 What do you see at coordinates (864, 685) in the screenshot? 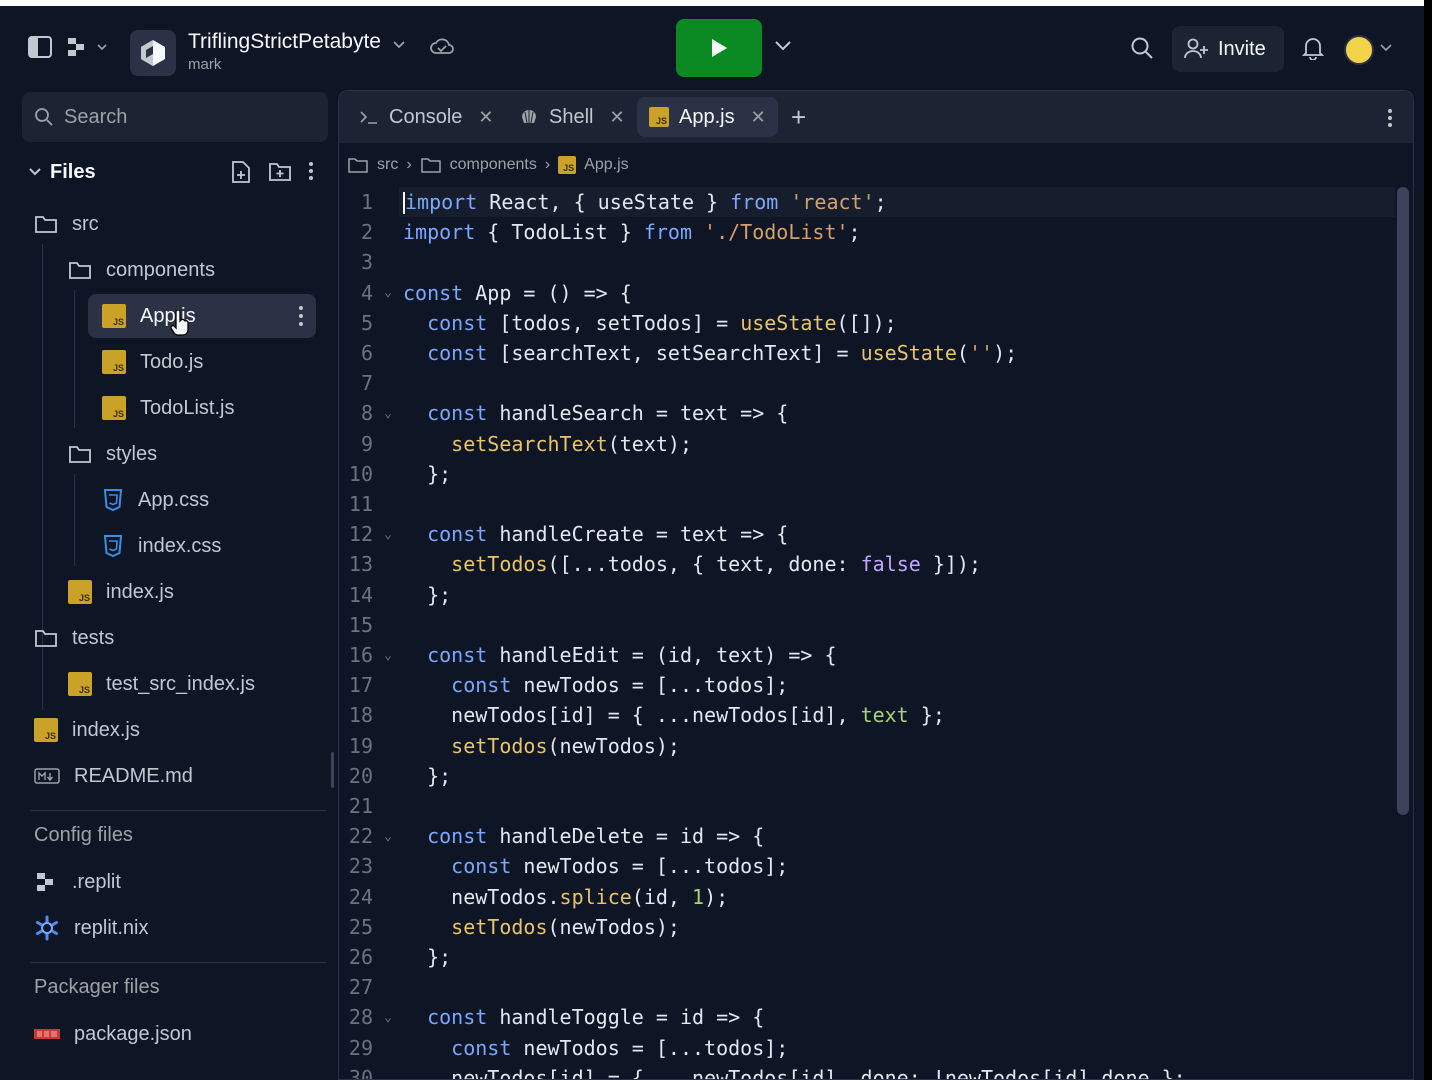
I see `code-line: 17 const newTodos = [...todos];` at bounding box center [864, 685].